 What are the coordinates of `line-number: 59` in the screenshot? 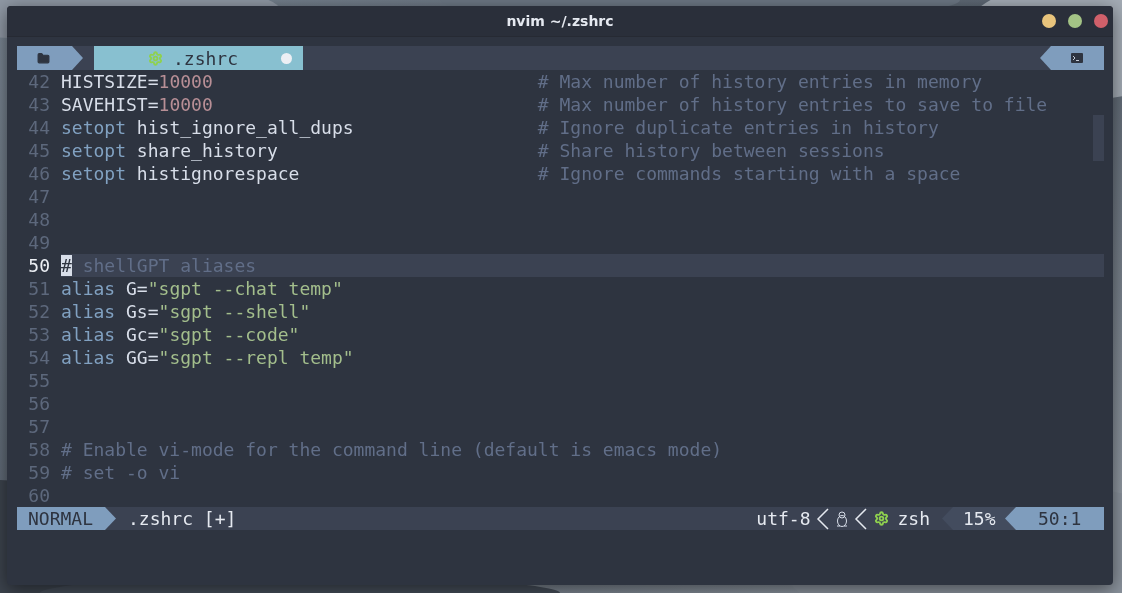 It's located at (39, 472).